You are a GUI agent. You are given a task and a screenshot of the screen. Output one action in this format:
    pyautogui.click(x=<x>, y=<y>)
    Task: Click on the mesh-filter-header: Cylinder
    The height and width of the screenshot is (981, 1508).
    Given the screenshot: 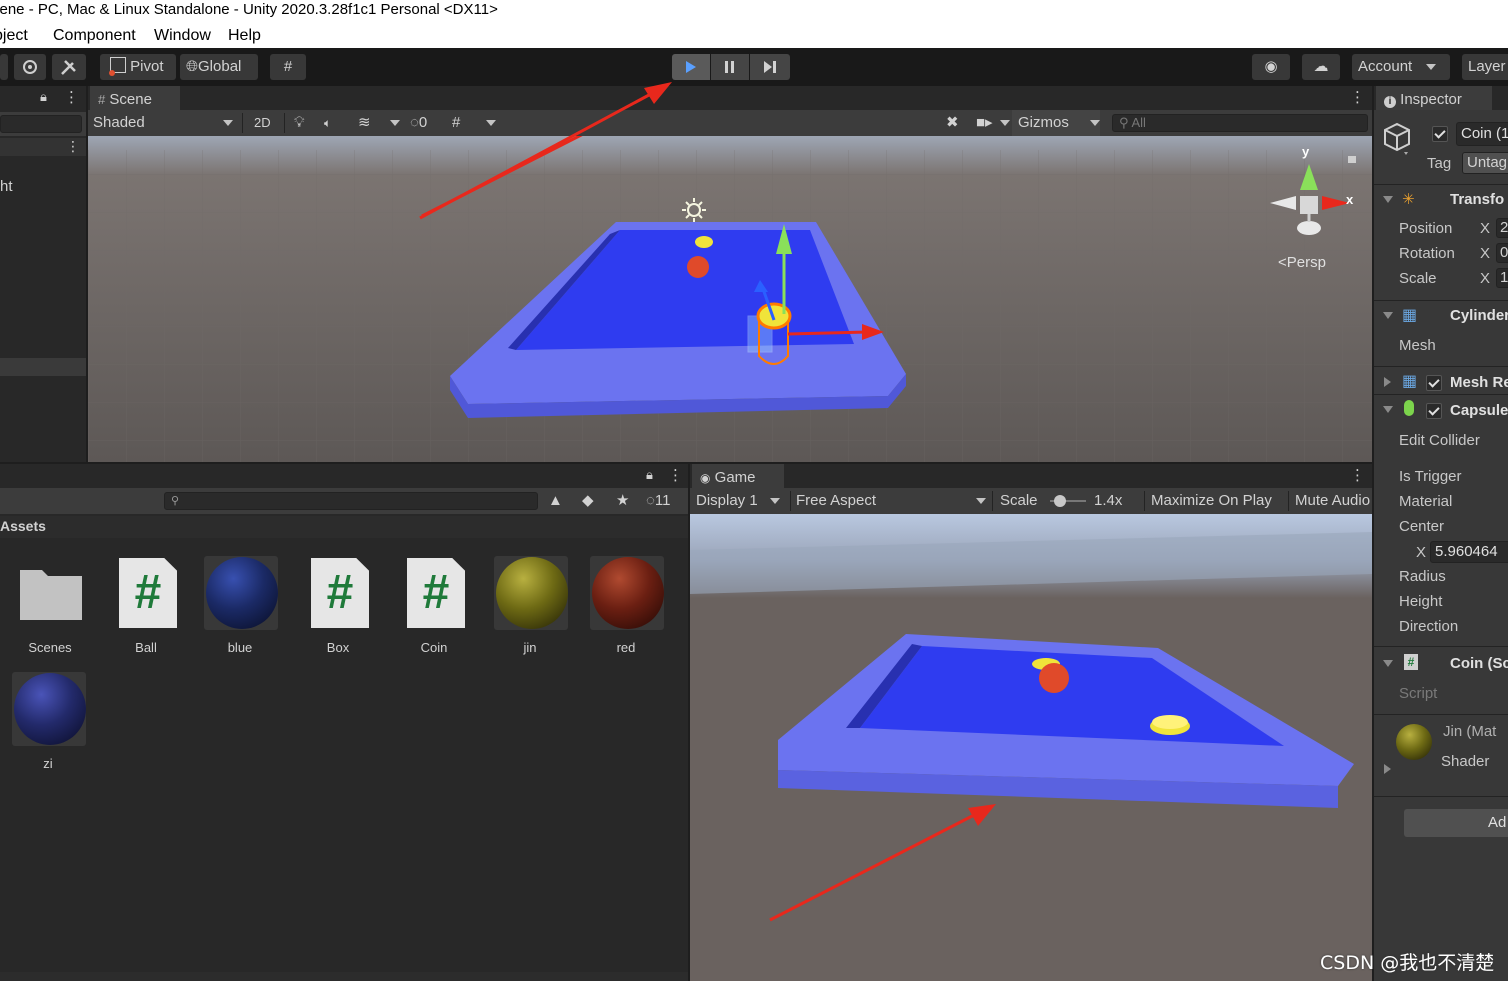 What is the action you would take?
    pyautogui.click(x=1479, y=315)
    